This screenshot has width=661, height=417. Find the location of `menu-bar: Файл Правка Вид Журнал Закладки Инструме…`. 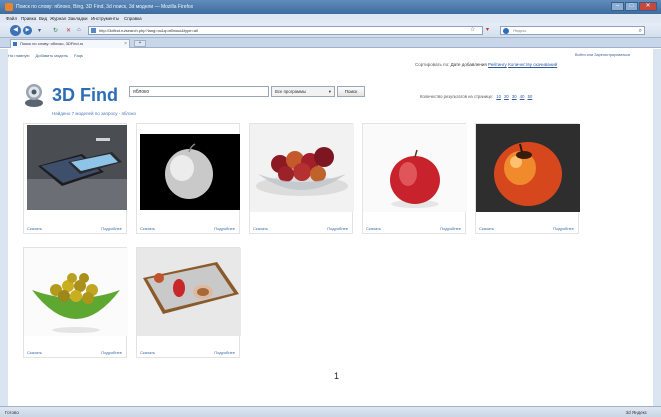

menu-bar: Файл Правка Вид Журнал Закладки Инструме… is located at coordinates (330, 18).